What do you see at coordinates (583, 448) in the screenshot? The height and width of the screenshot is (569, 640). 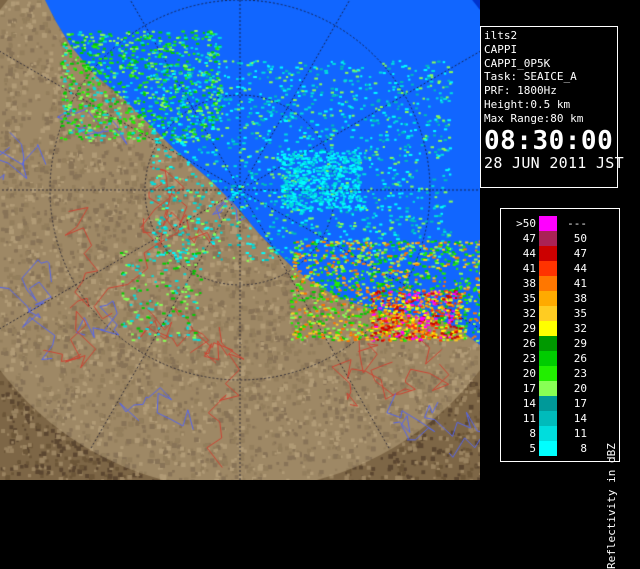 I see `legend-high-value: 8` at bounding box center [583, 448].